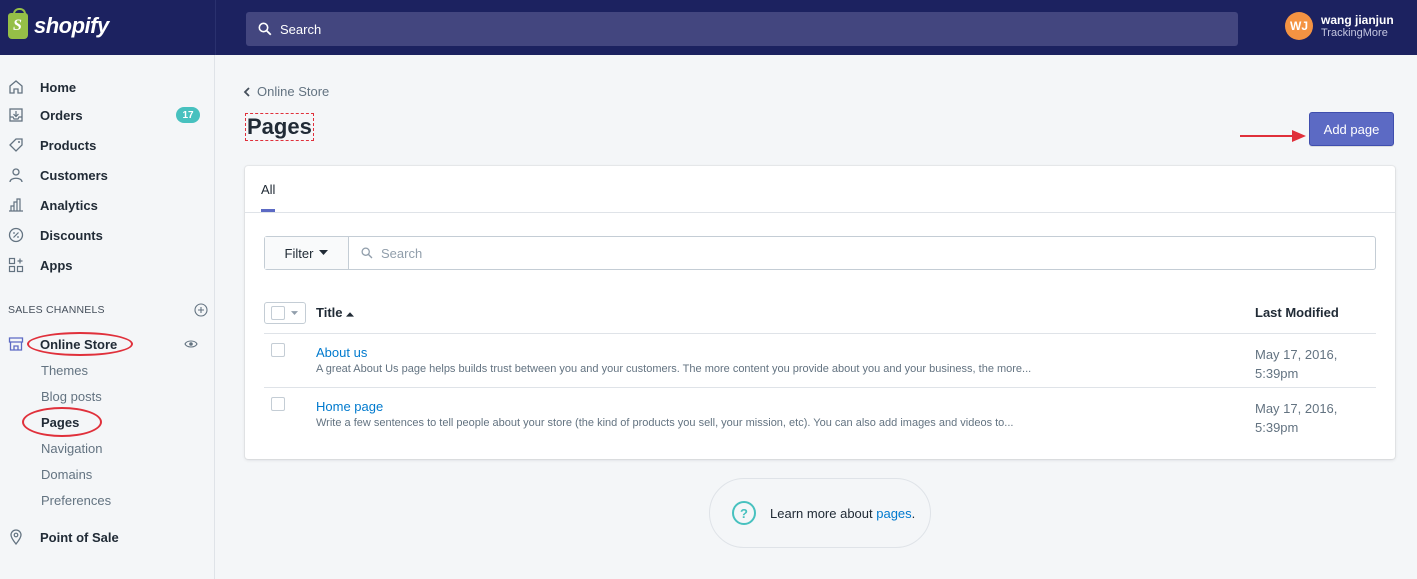 The image size is (1417, 579). What do you see at coordinates (1357, 19) in the screenshot?
I see `user-name: wang jianjun` at bounding box center [1357, 19].